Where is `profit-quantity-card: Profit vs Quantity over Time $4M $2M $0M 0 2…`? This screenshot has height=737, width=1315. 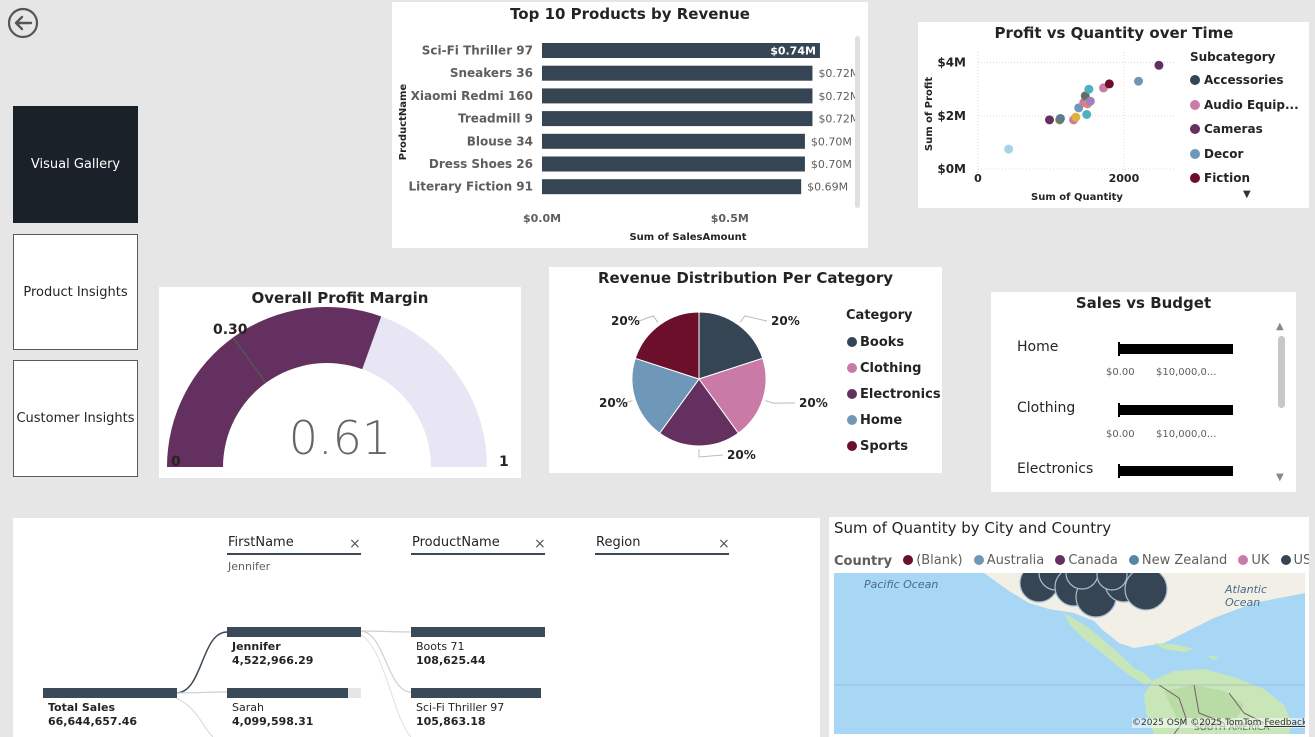
profit-quantity-card: Profit vs Quantity over Time $4M $2M $0M 0 2… is located at coordinates (1113, 115).